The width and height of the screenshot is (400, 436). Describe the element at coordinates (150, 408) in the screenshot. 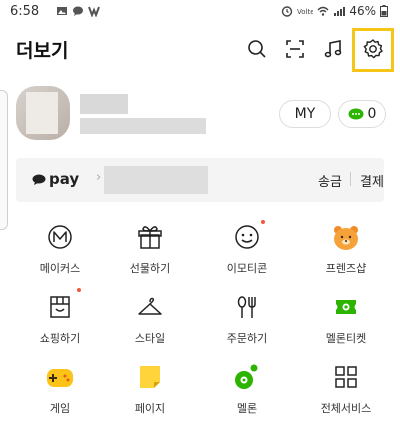

I see `service-label: 페이지` at that location.